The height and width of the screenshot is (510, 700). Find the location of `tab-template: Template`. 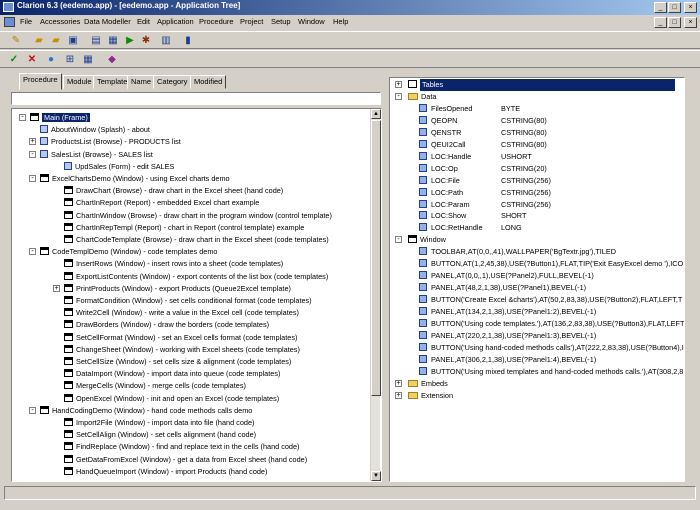

tab-template: Template is located at coordinates (112, 82).